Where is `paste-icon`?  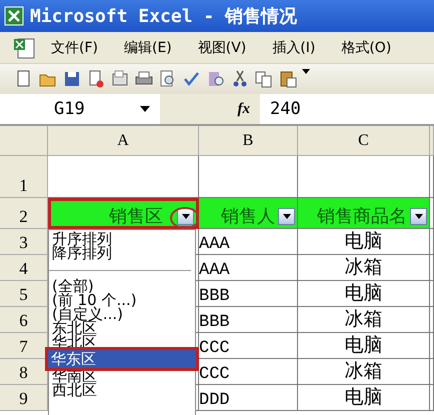
paste-icon is located at coordinates (288, 79).